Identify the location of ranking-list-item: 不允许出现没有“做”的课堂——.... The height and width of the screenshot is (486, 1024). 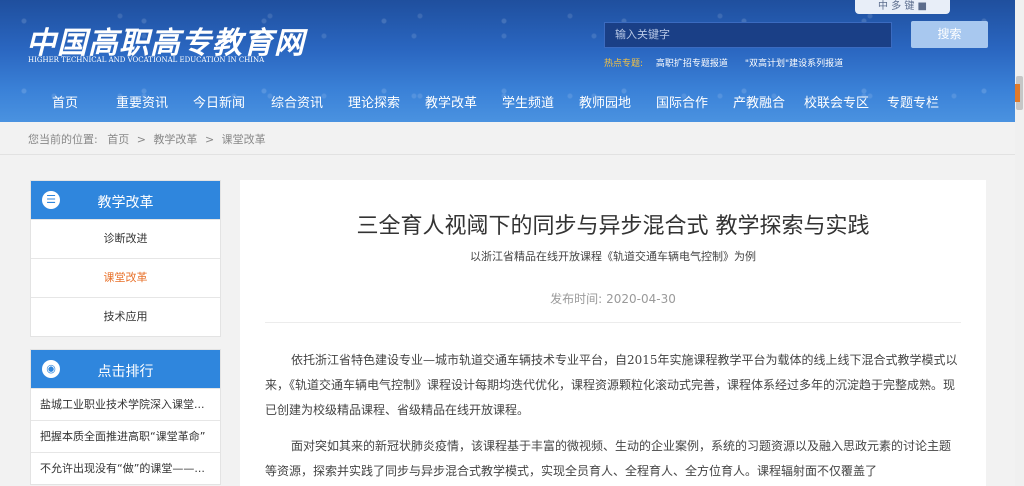
(125, 468).